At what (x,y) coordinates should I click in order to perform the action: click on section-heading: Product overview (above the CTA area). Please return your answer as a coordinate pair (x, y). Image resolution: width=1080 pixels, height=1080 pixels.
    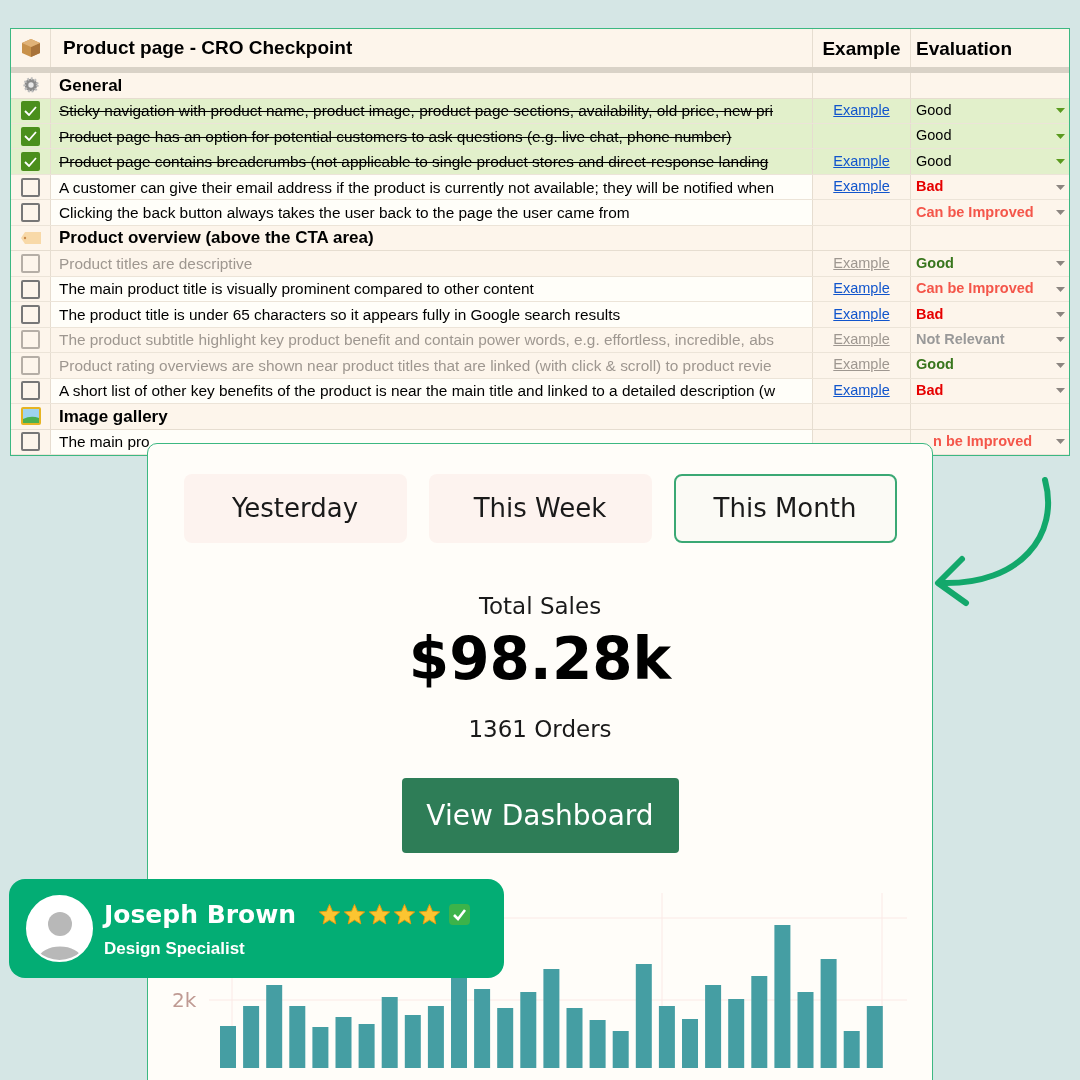
    Looking at the image, I should click on (216, 238).